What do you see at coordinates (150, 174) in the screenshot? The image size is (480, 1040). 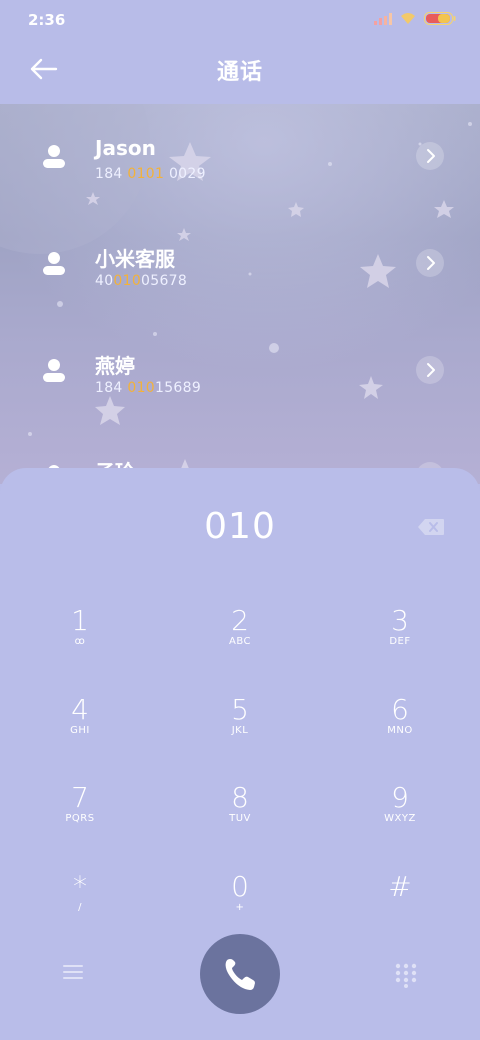 I see `contact-number: 184 0101 0029` at bounding box center [150, 174].